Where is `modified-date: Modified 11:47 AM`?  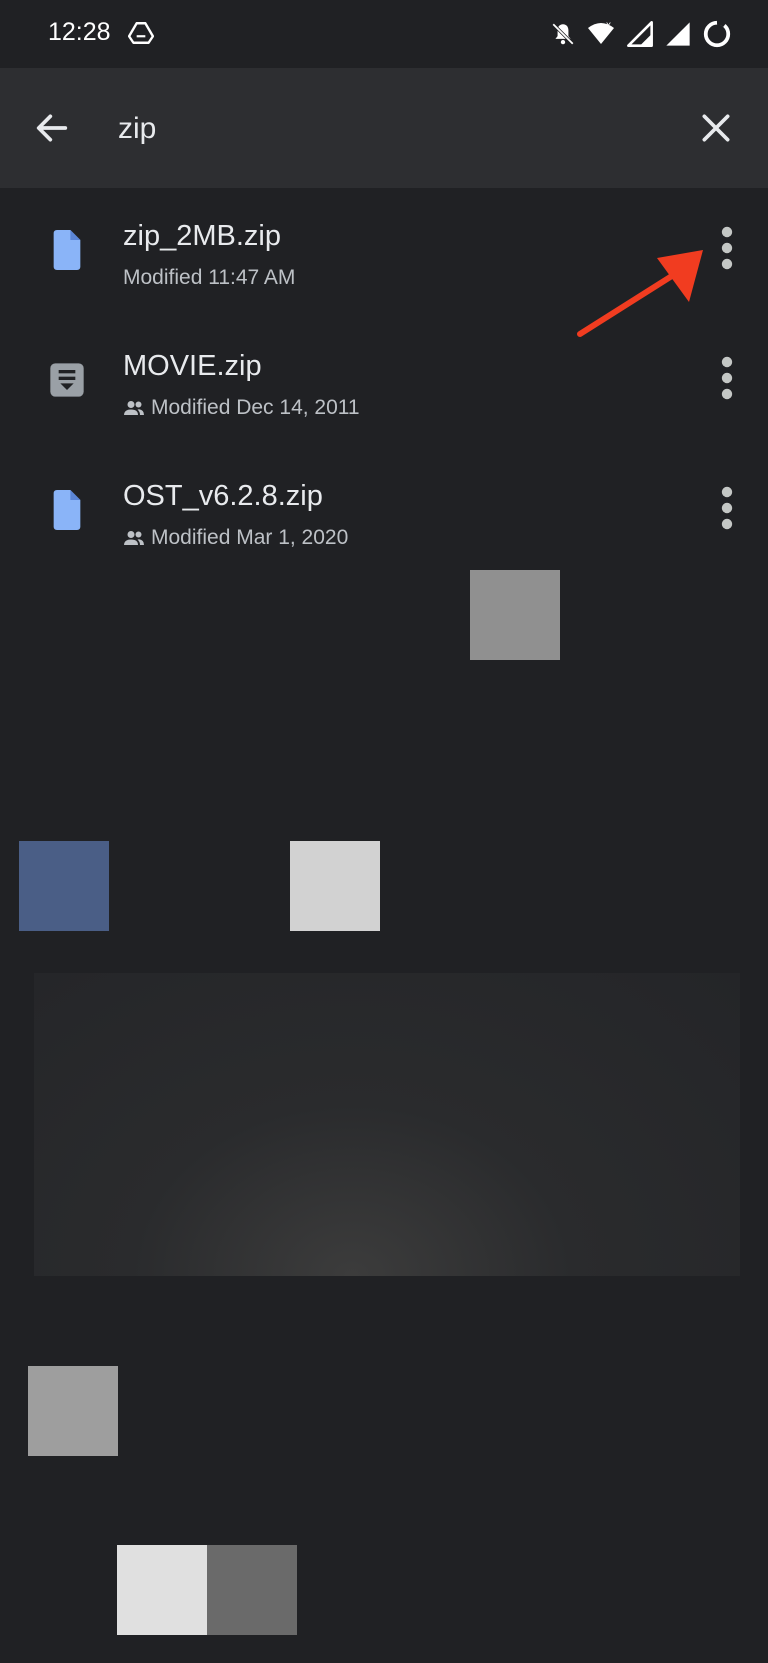 modified-date: Modified 11:47 AM is located at coordinates (209, 277).